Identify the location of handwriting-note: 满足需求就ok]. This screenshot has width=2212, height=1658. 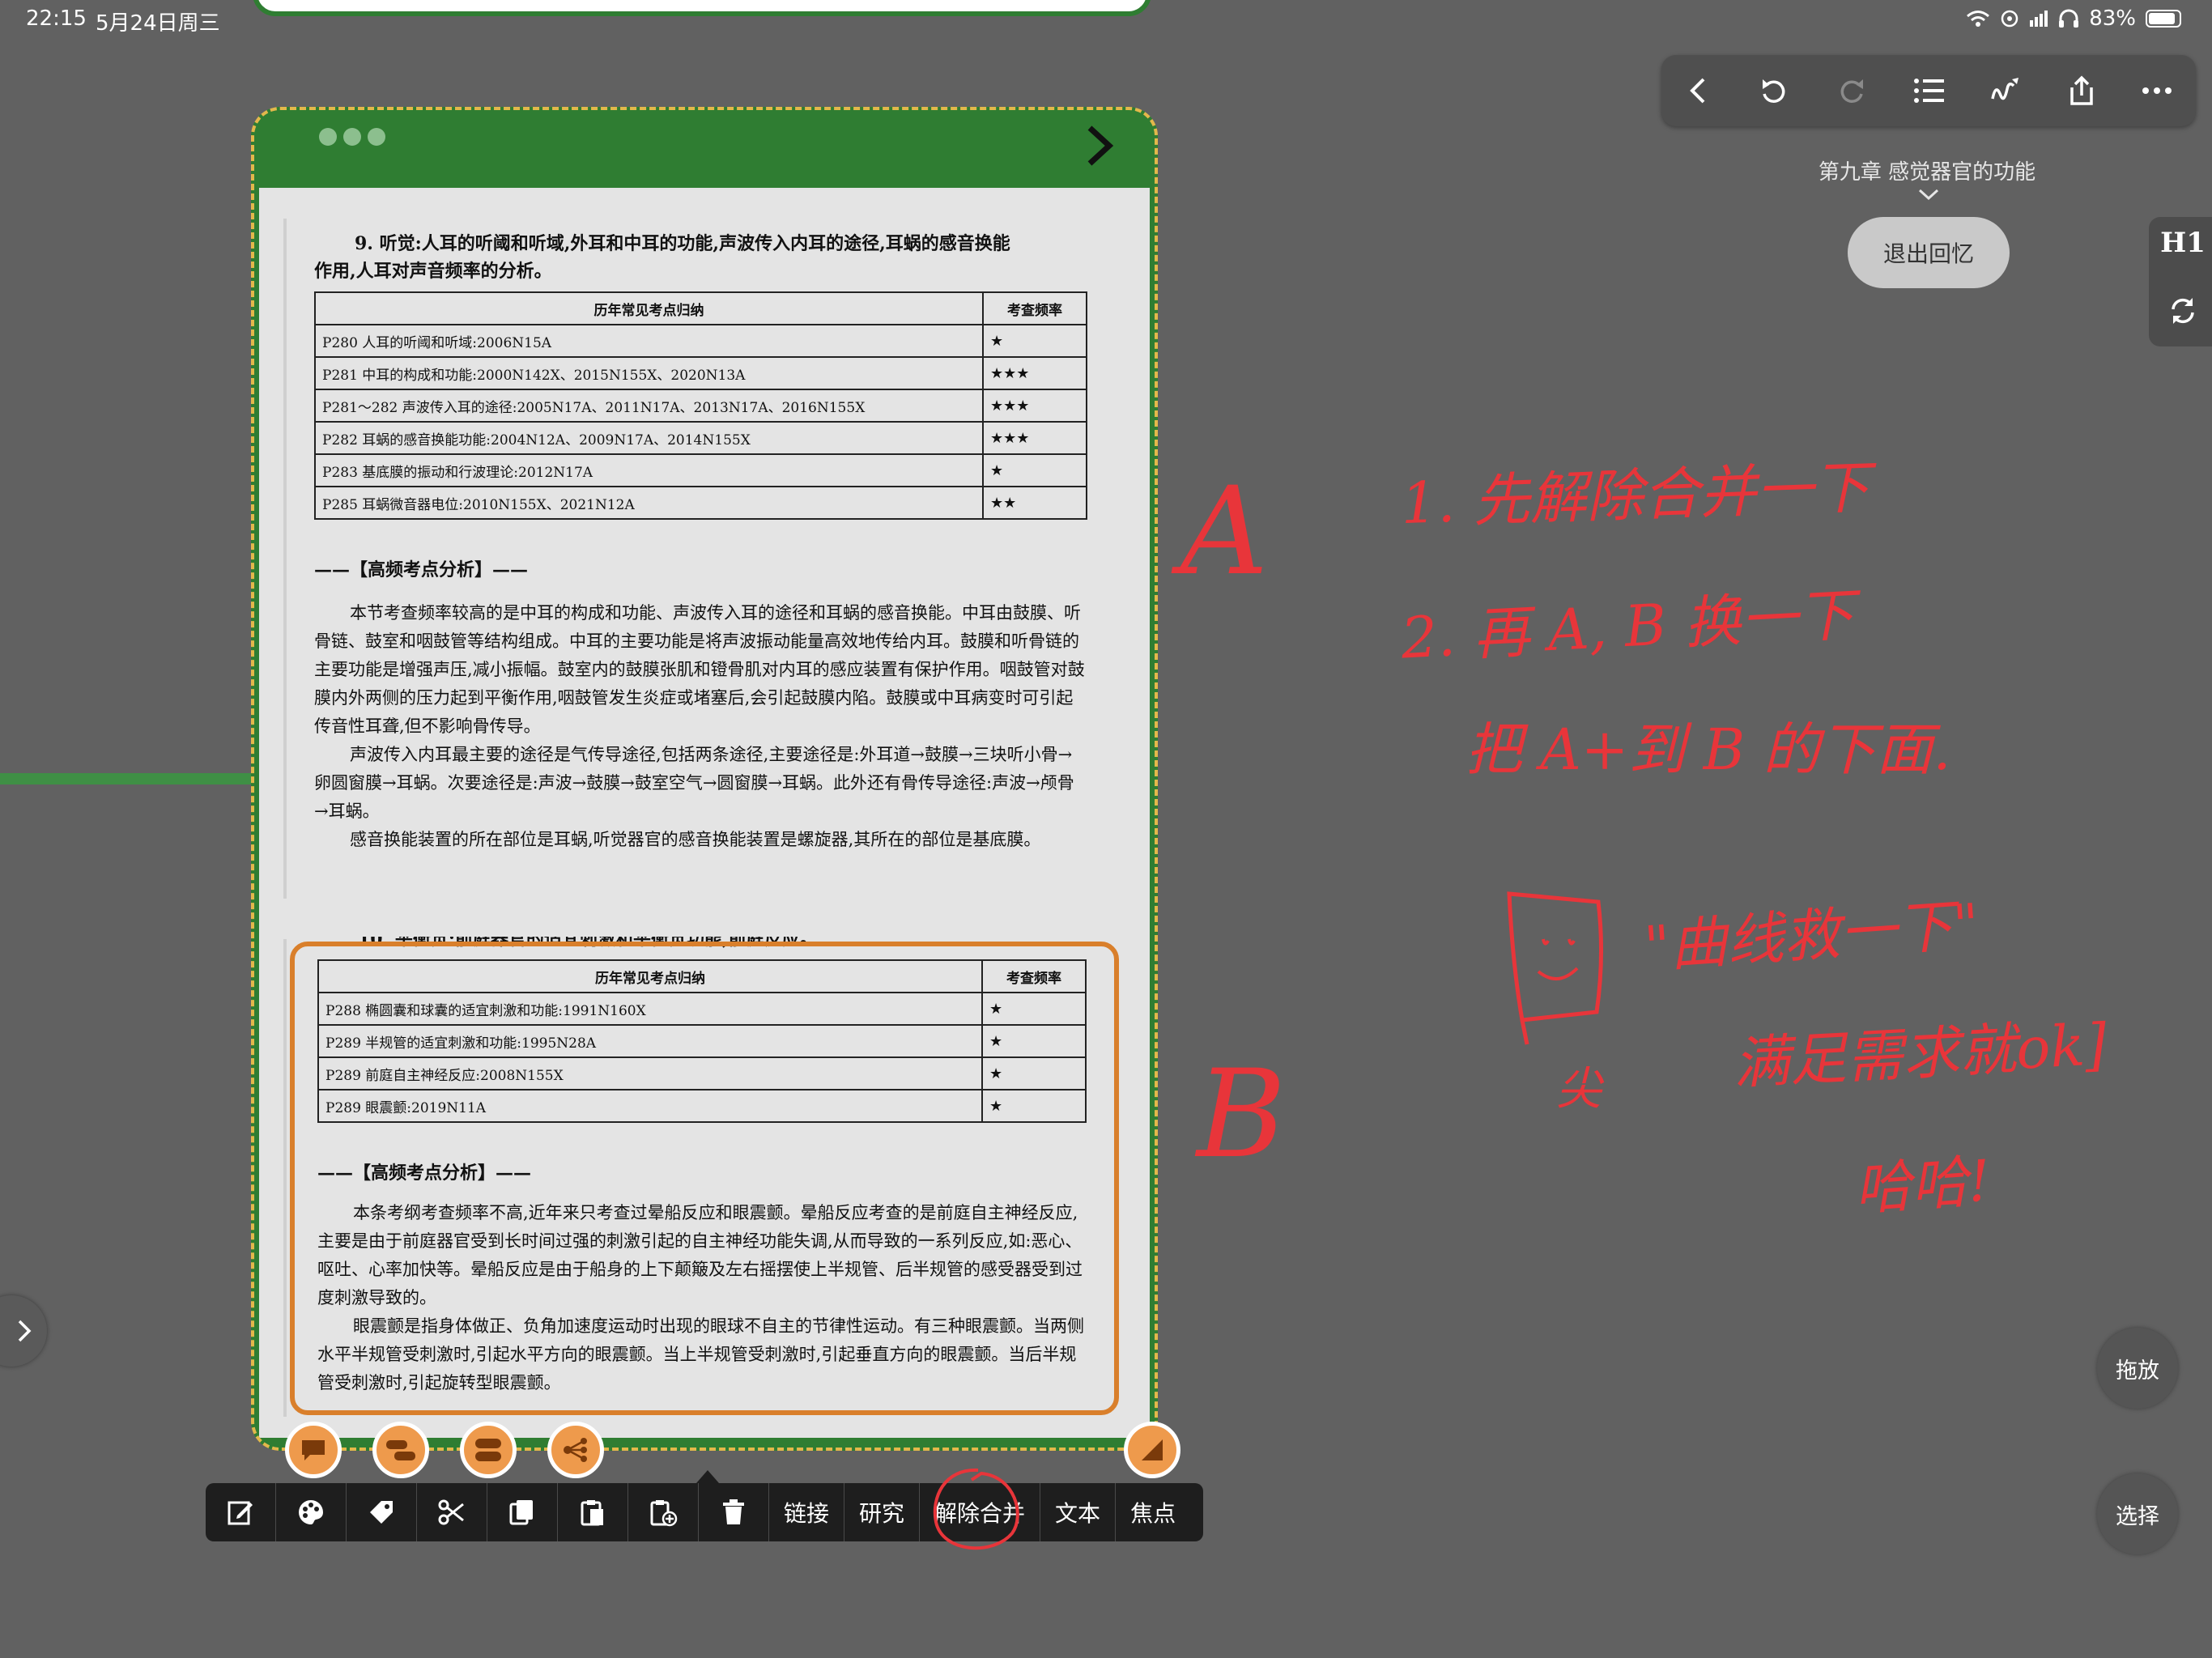
(1920, 1054).